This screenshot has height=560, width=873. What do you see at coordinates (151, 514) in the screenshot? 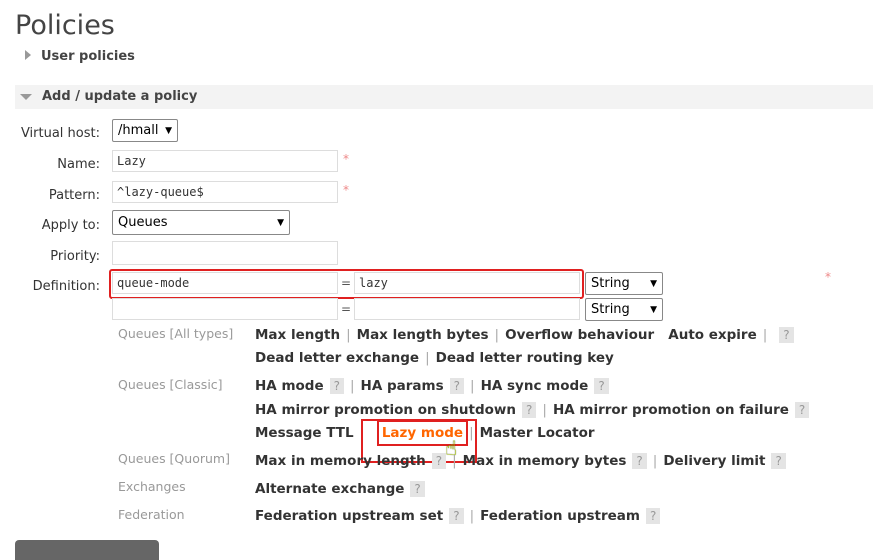
I see `help-group-label: Federation` at bounding box center [151, 514].